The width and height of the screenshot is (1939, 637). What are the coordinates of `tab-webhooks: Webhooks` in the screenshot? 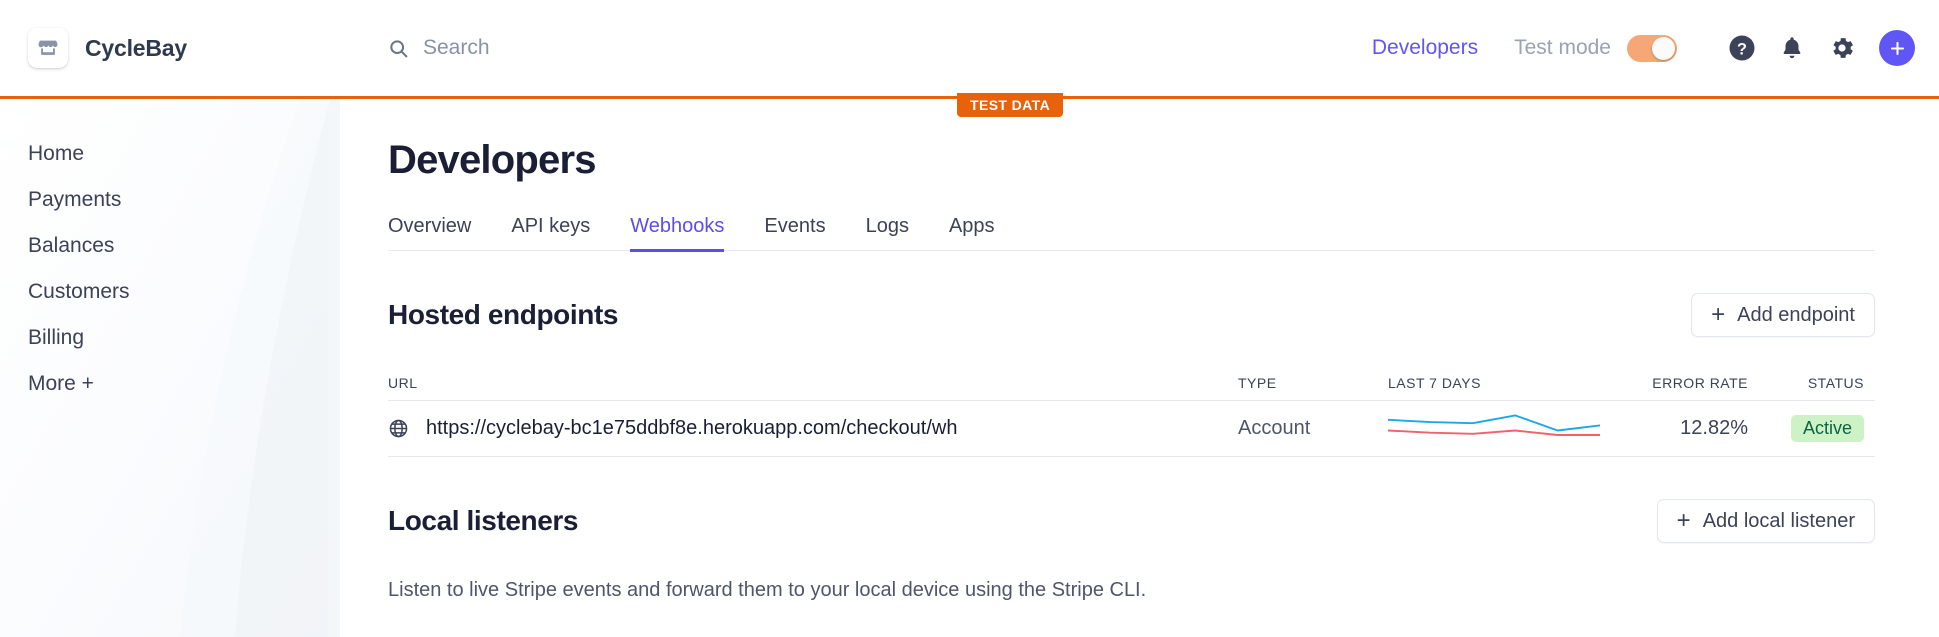 It's located at (677, 233).